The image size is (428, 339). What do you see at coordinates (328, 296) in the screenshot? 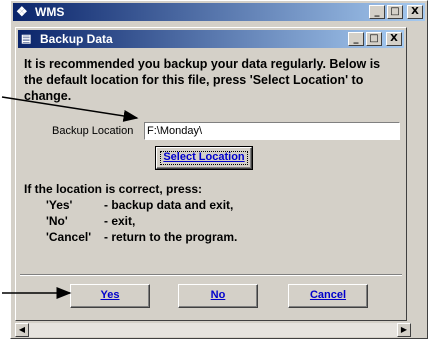
I see `cancel-button: Cancel` at bounding box center [328, 296].